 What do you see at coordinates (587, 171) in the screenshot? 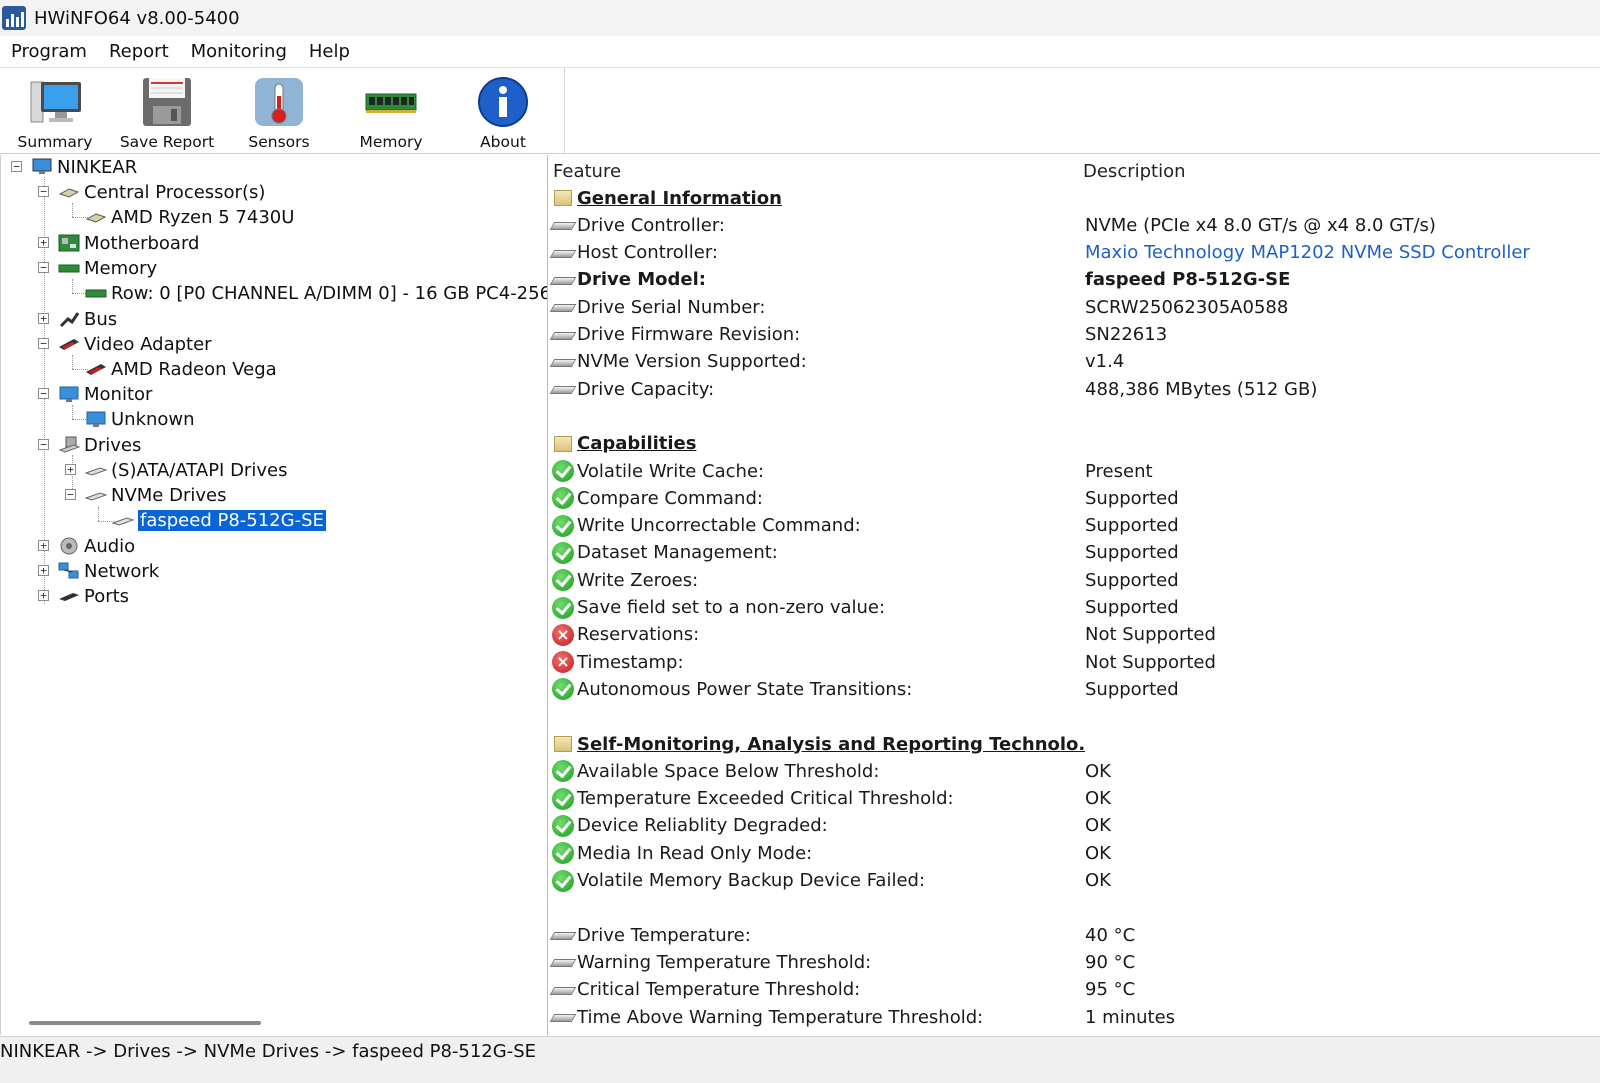
I see `column-header-feature: Feature` at bounding box center [587, 171].